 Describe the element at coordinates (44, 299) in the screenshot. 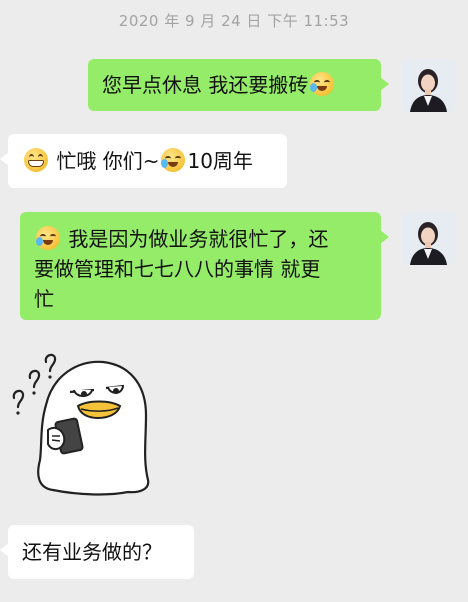

I see `message-text-line: 忙` at that location.